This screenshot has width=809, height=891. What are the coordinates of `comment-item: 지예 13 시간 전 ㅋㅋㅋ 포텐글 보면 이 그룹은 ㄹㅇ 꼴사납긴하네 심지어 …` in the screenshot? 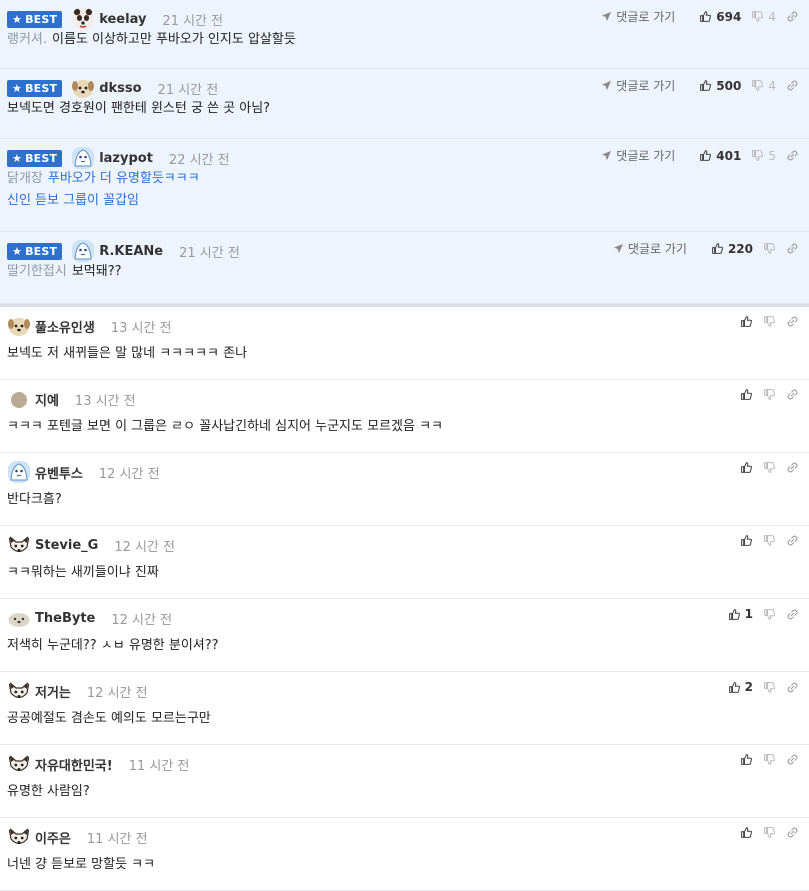 It's located at (404, 416).